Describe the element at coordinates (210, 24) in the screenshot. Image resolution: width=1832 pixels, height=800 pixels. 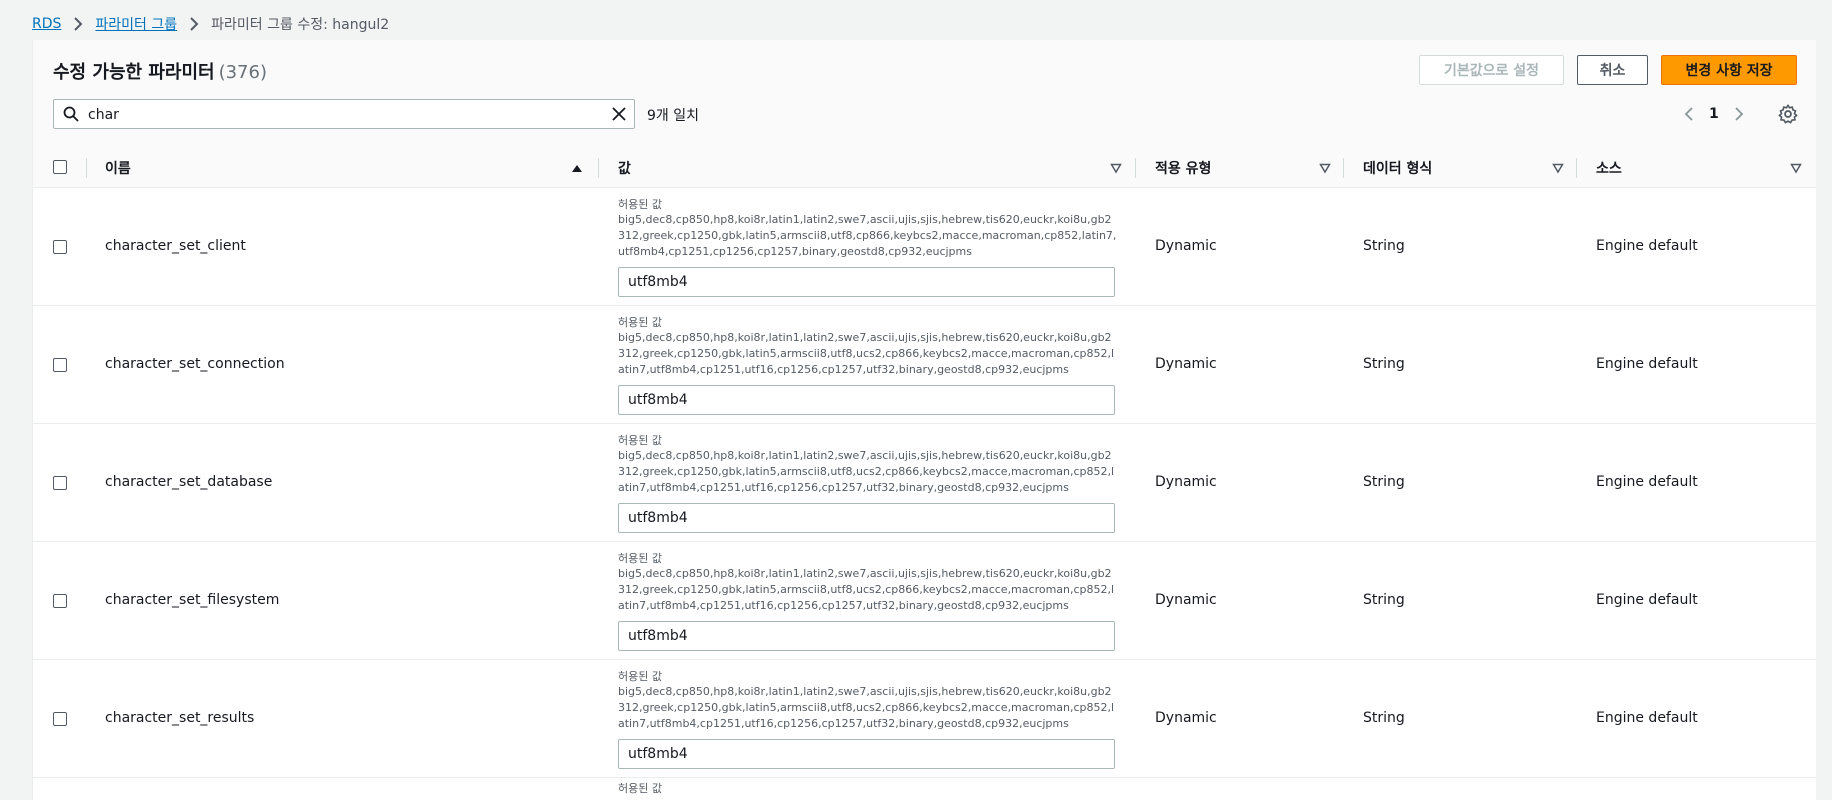
I see `breadcrumb: RDS 파라미터 그룹 파라미터 그룹 수정: hangul2` at that location.